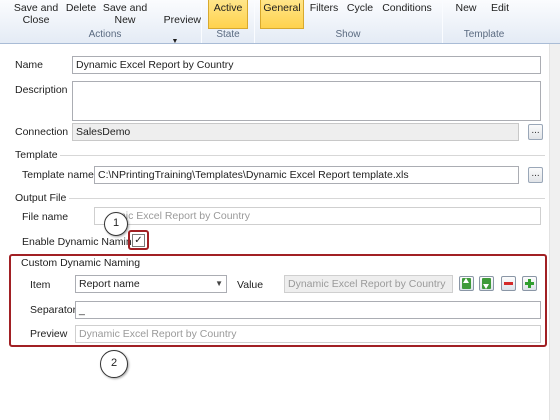 The height and width of the screenshot is (420, 560). What do you see at coordinates (36, 14) in the screenshot?
I see `save-and-close-button: Save and Close` at bounding box center [36, 14].